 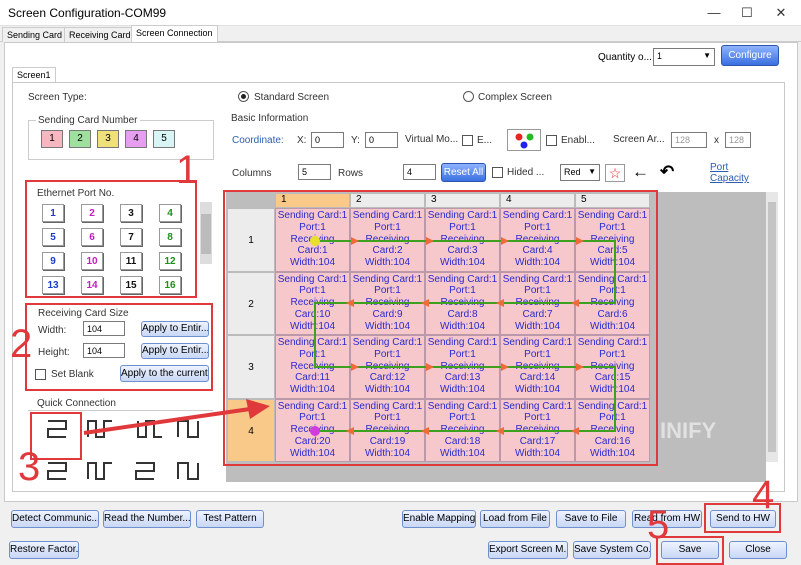 What do you see at coordinates (463, 172) in the screenshot?
I see `reset-all-button: Reset All` at bounding box center [463, 172].